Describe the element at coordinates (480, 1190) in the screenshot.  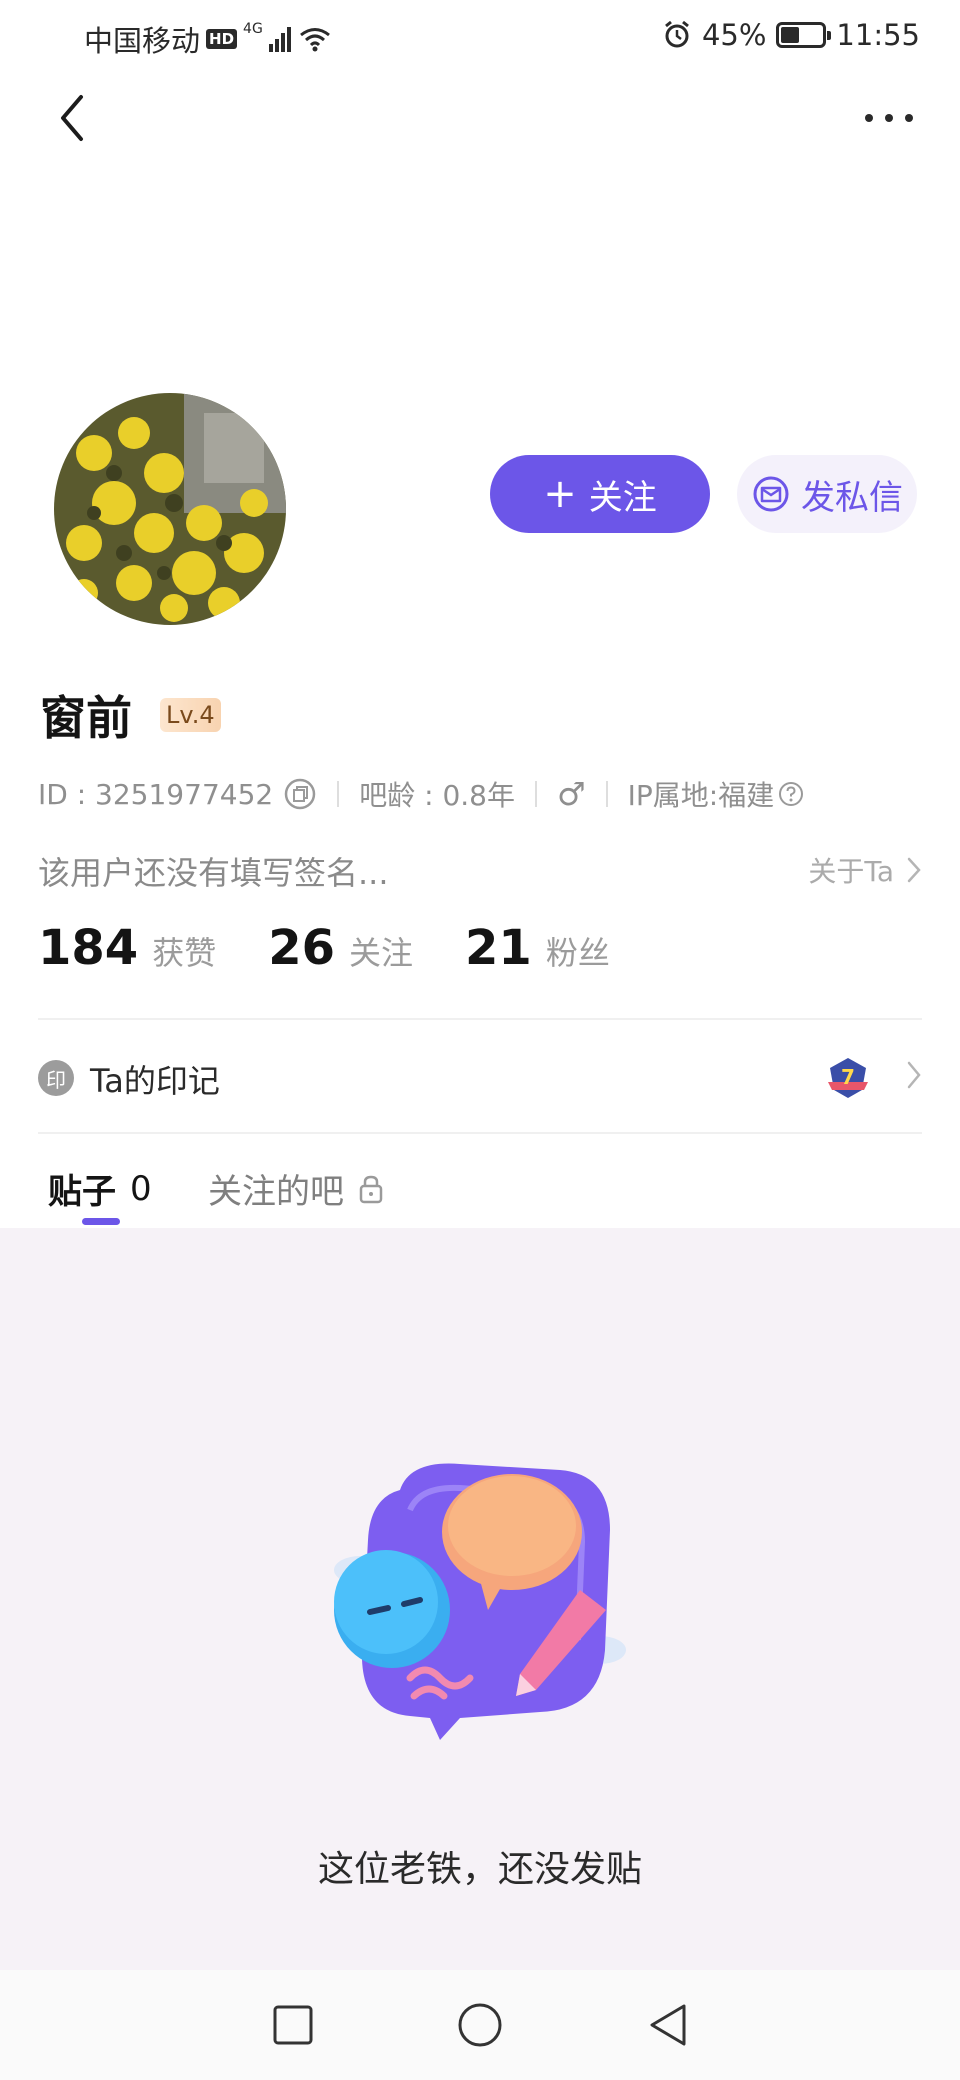
I see `profile-tabs: 贴子 0 关注的吧` at that location.